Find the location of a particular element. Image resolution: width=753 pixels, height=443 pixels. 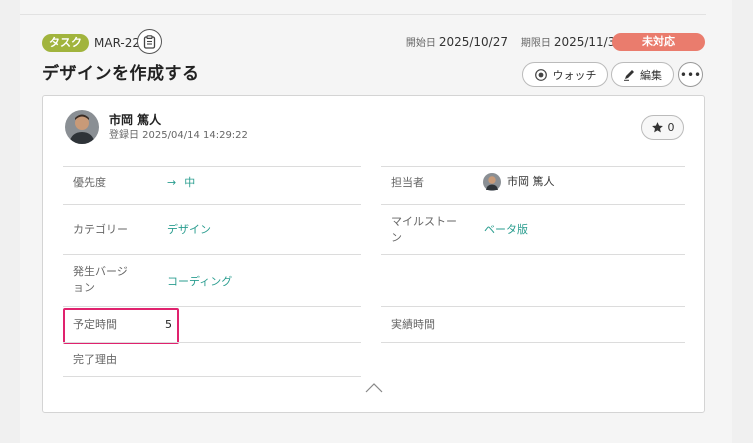

eye-icon is located at coordinates (540, 74).